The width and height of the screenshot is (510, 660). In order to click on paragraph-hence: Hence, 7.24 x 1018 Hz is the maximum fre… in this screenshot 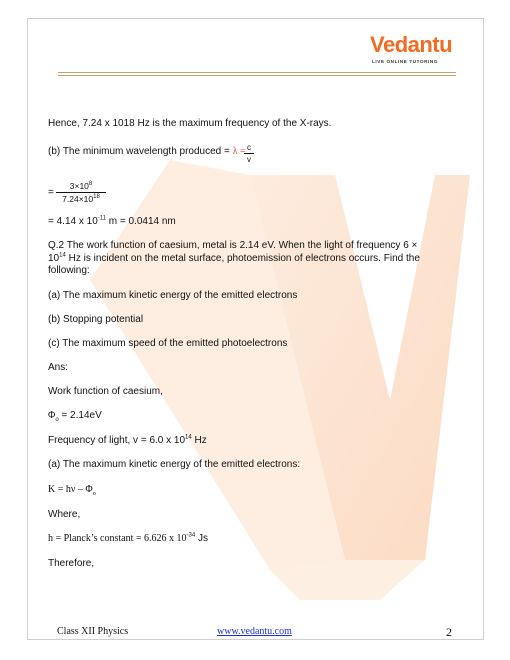, I will do `click(190, 123)`.